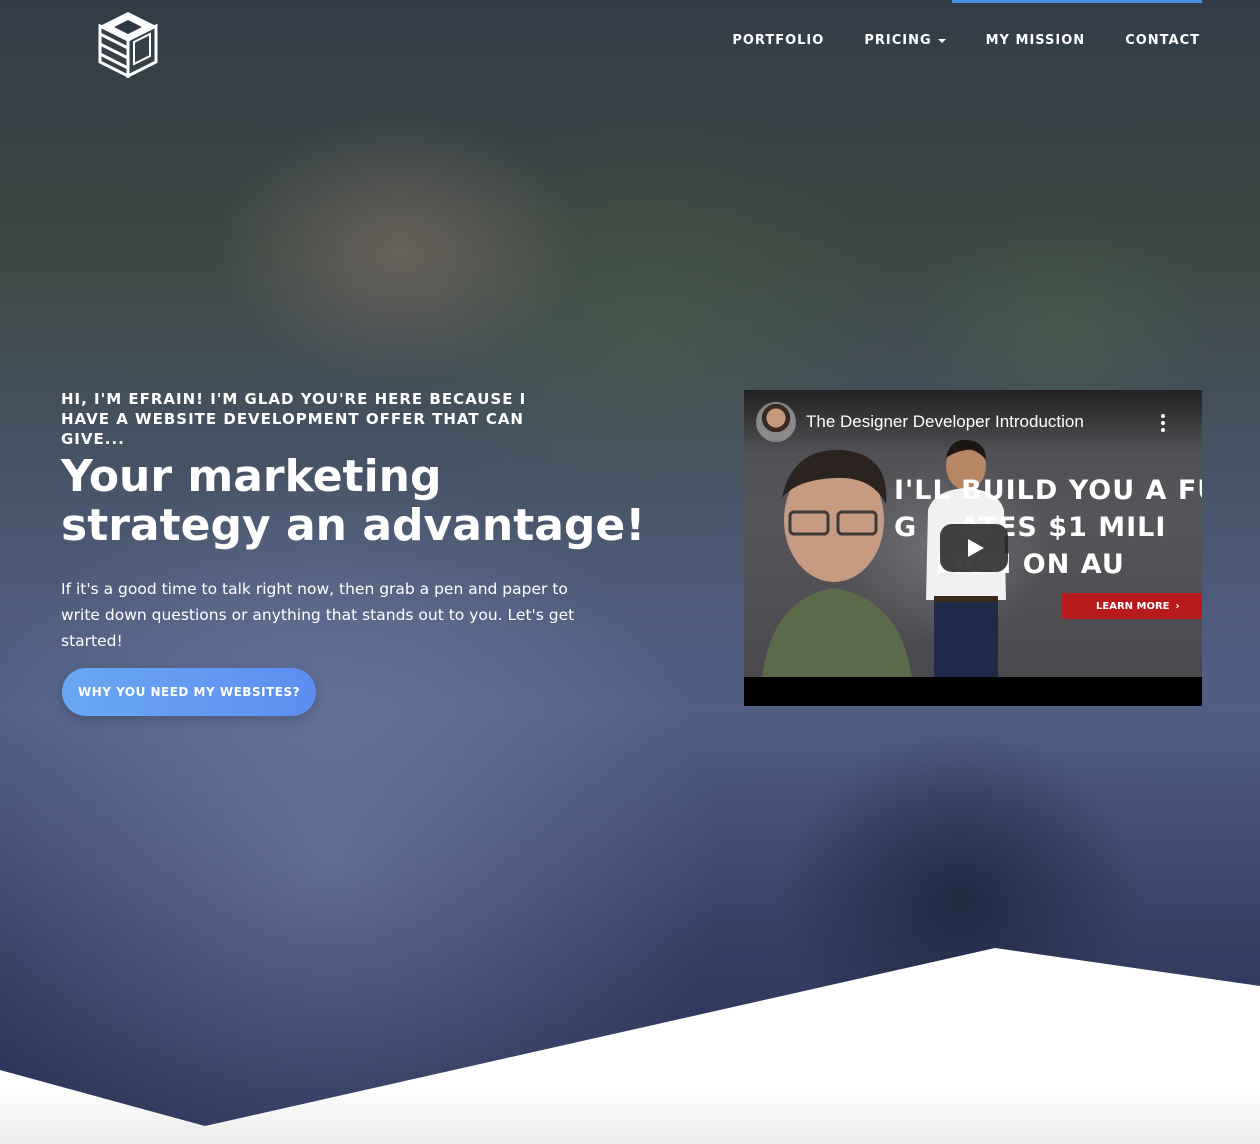  Describe the element at coordinates (353, 501) in the screenshot. I see `hero-headline: Your marketing strategy an advantage!` at that location.